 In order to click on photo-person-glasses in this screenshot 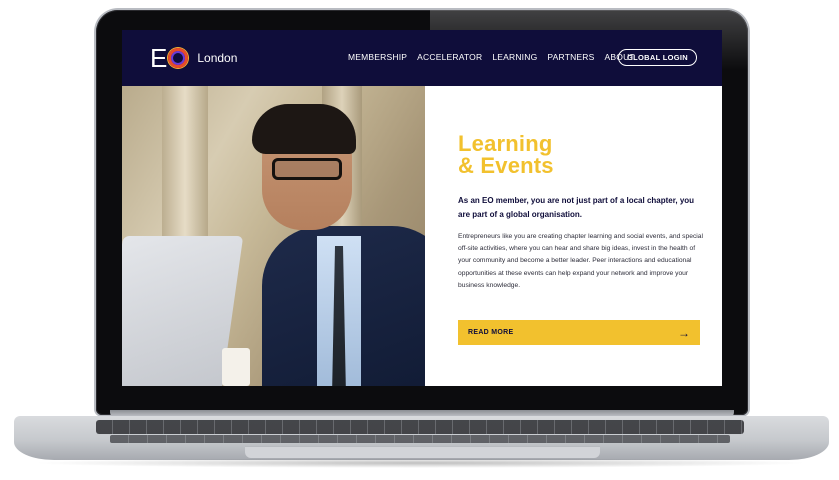, I will do `click(307, 169)`.